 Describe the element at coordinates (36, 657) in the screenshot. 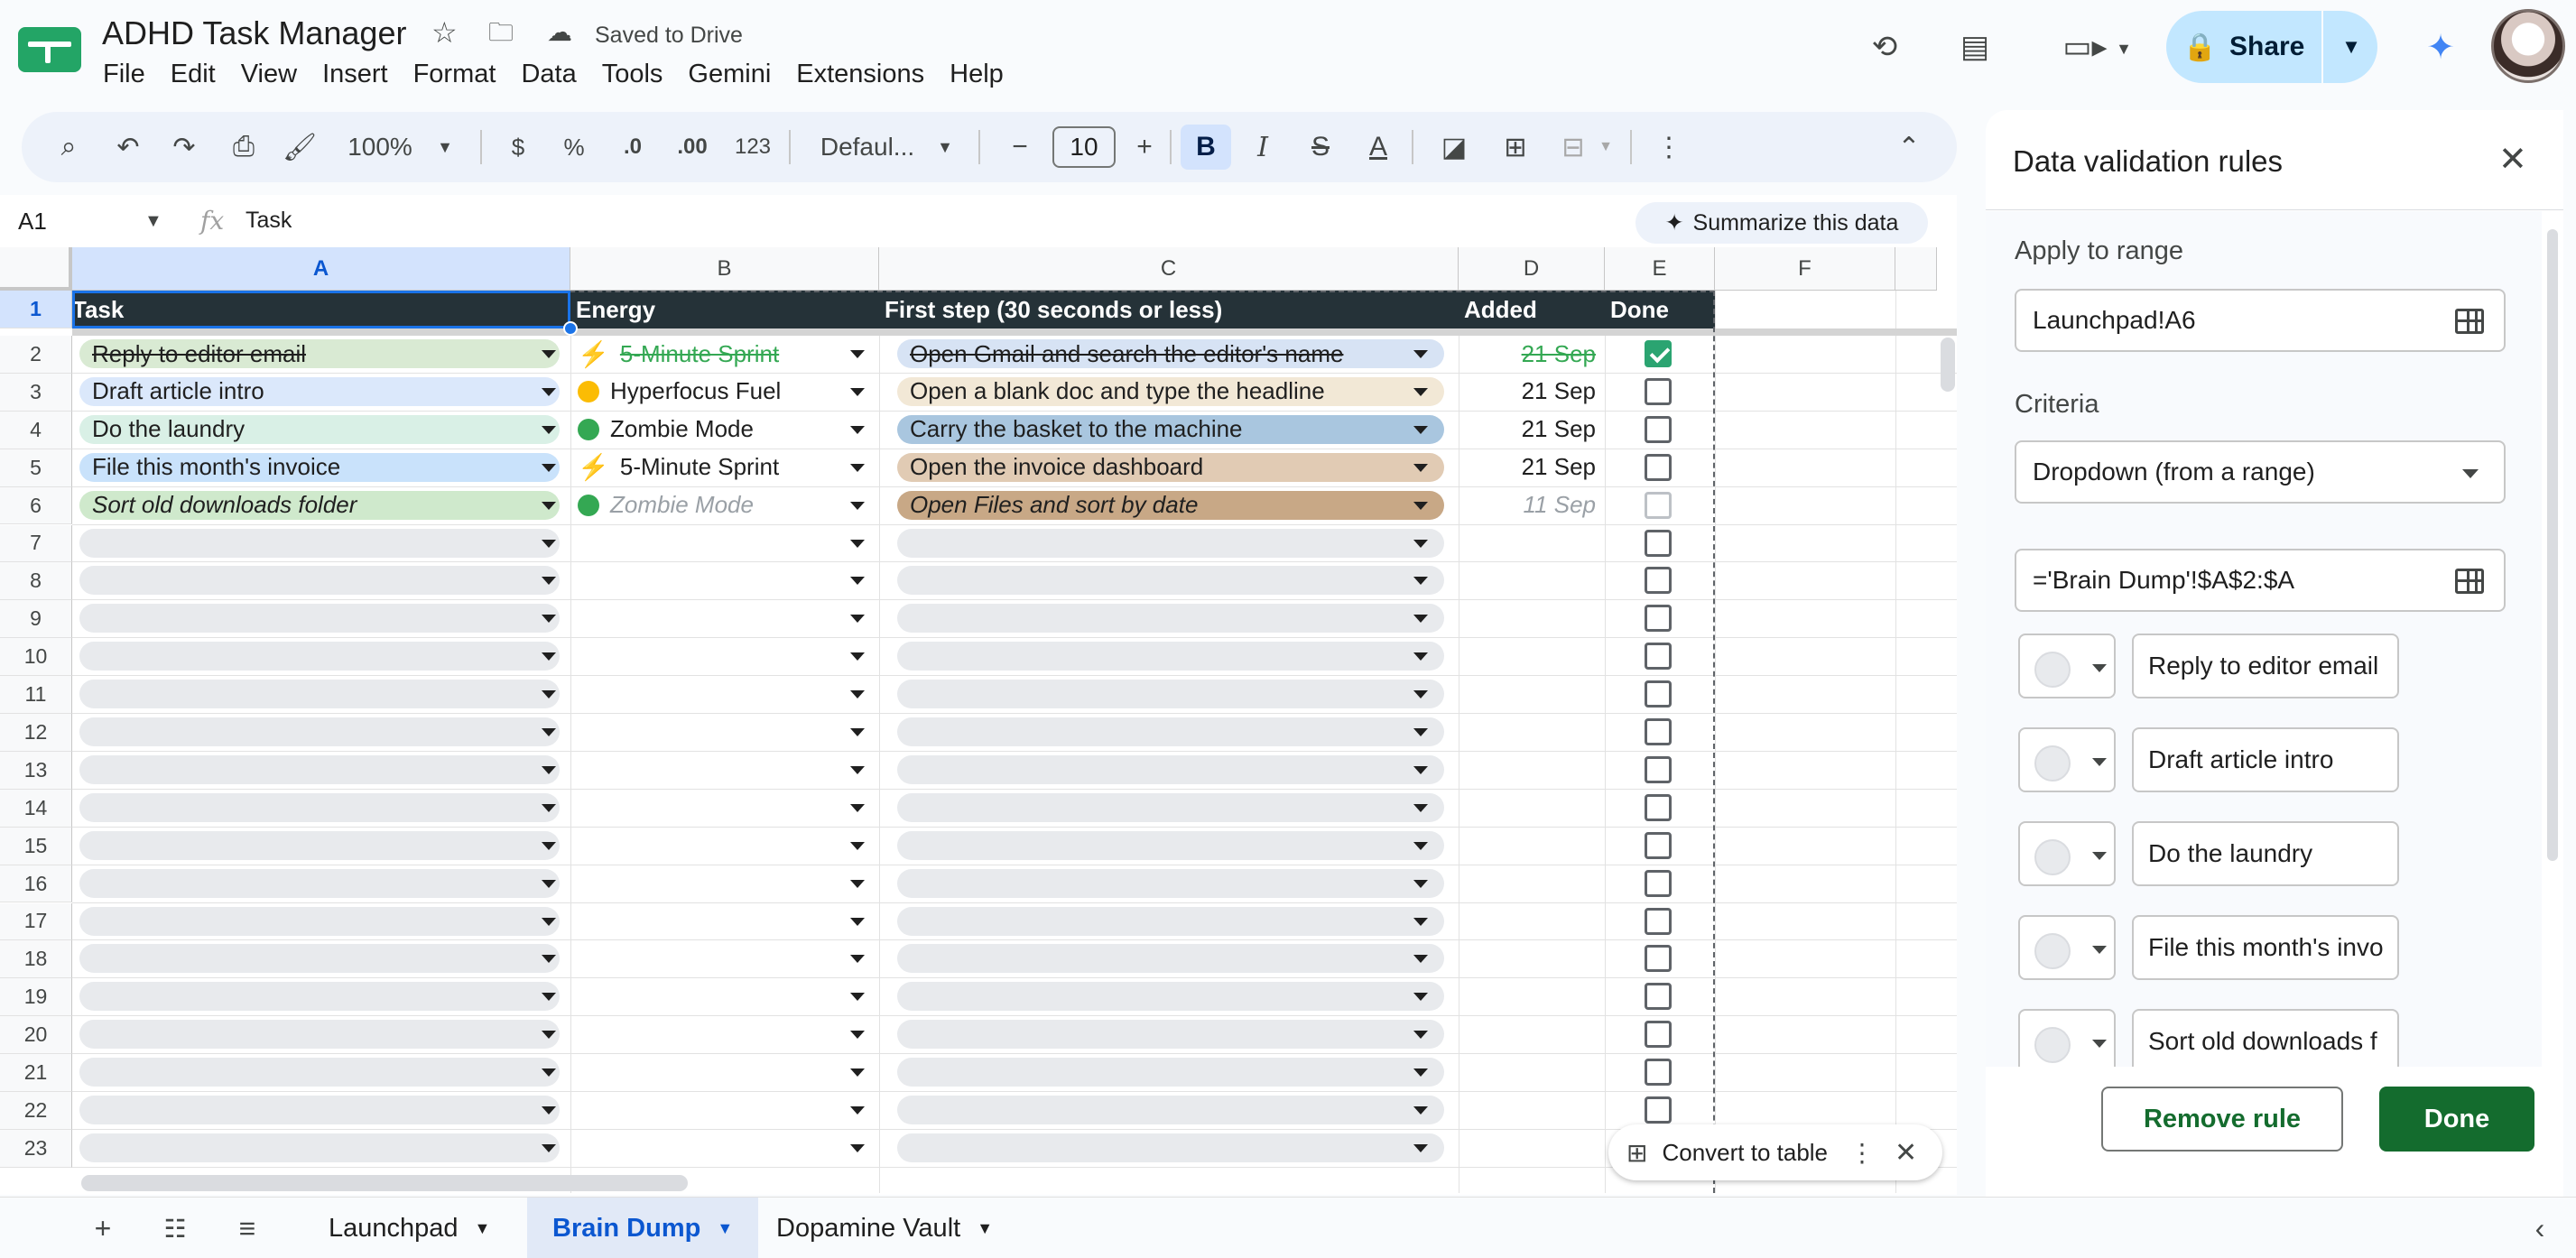

I see `row-header: 10` at that location.